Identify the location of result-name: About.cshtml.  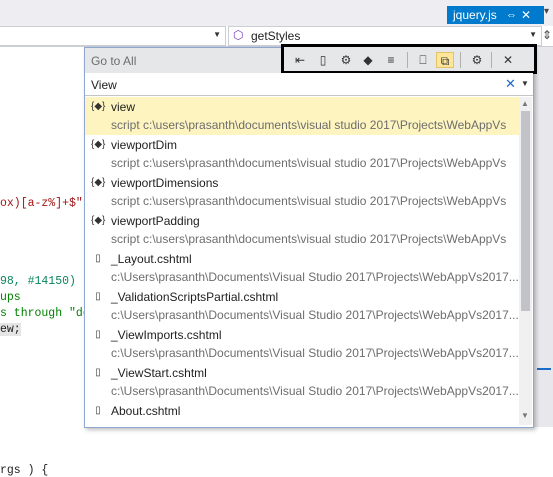
(146, 411).